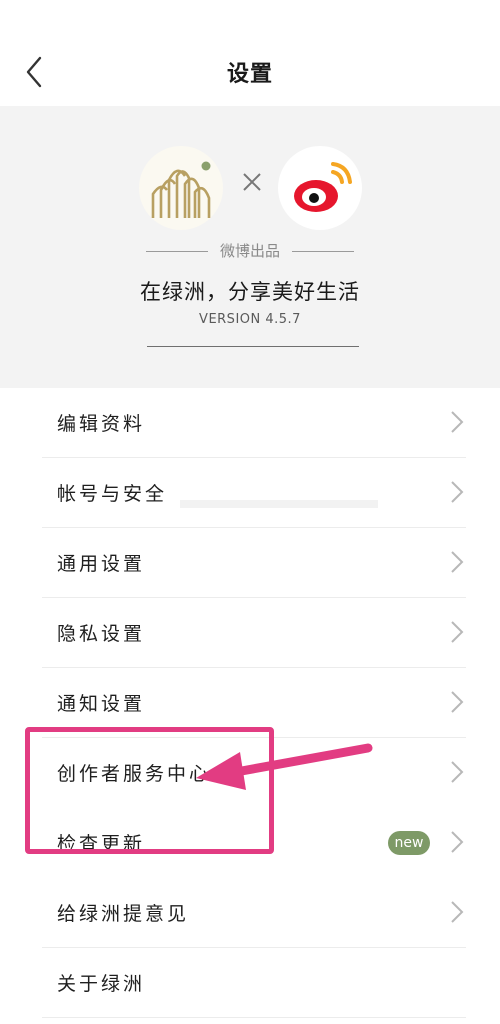 The image size is (500, 1024). Describe the element at coordinates (250, 563) in the screenshot. I see `menu-item-general-settings: 通用设置` at that location.